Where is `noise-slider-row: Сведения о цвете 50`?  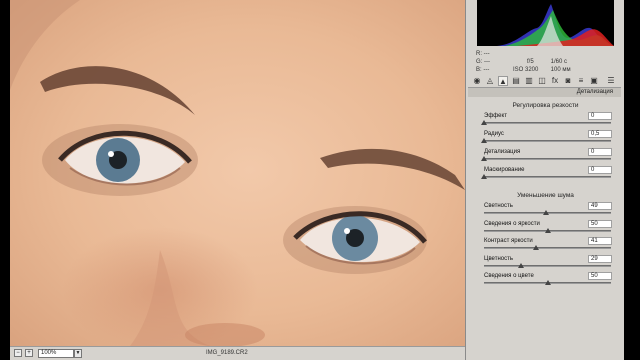 noise-slider-row: Сведения о цвете 50 is located at coordinates (547, 281).